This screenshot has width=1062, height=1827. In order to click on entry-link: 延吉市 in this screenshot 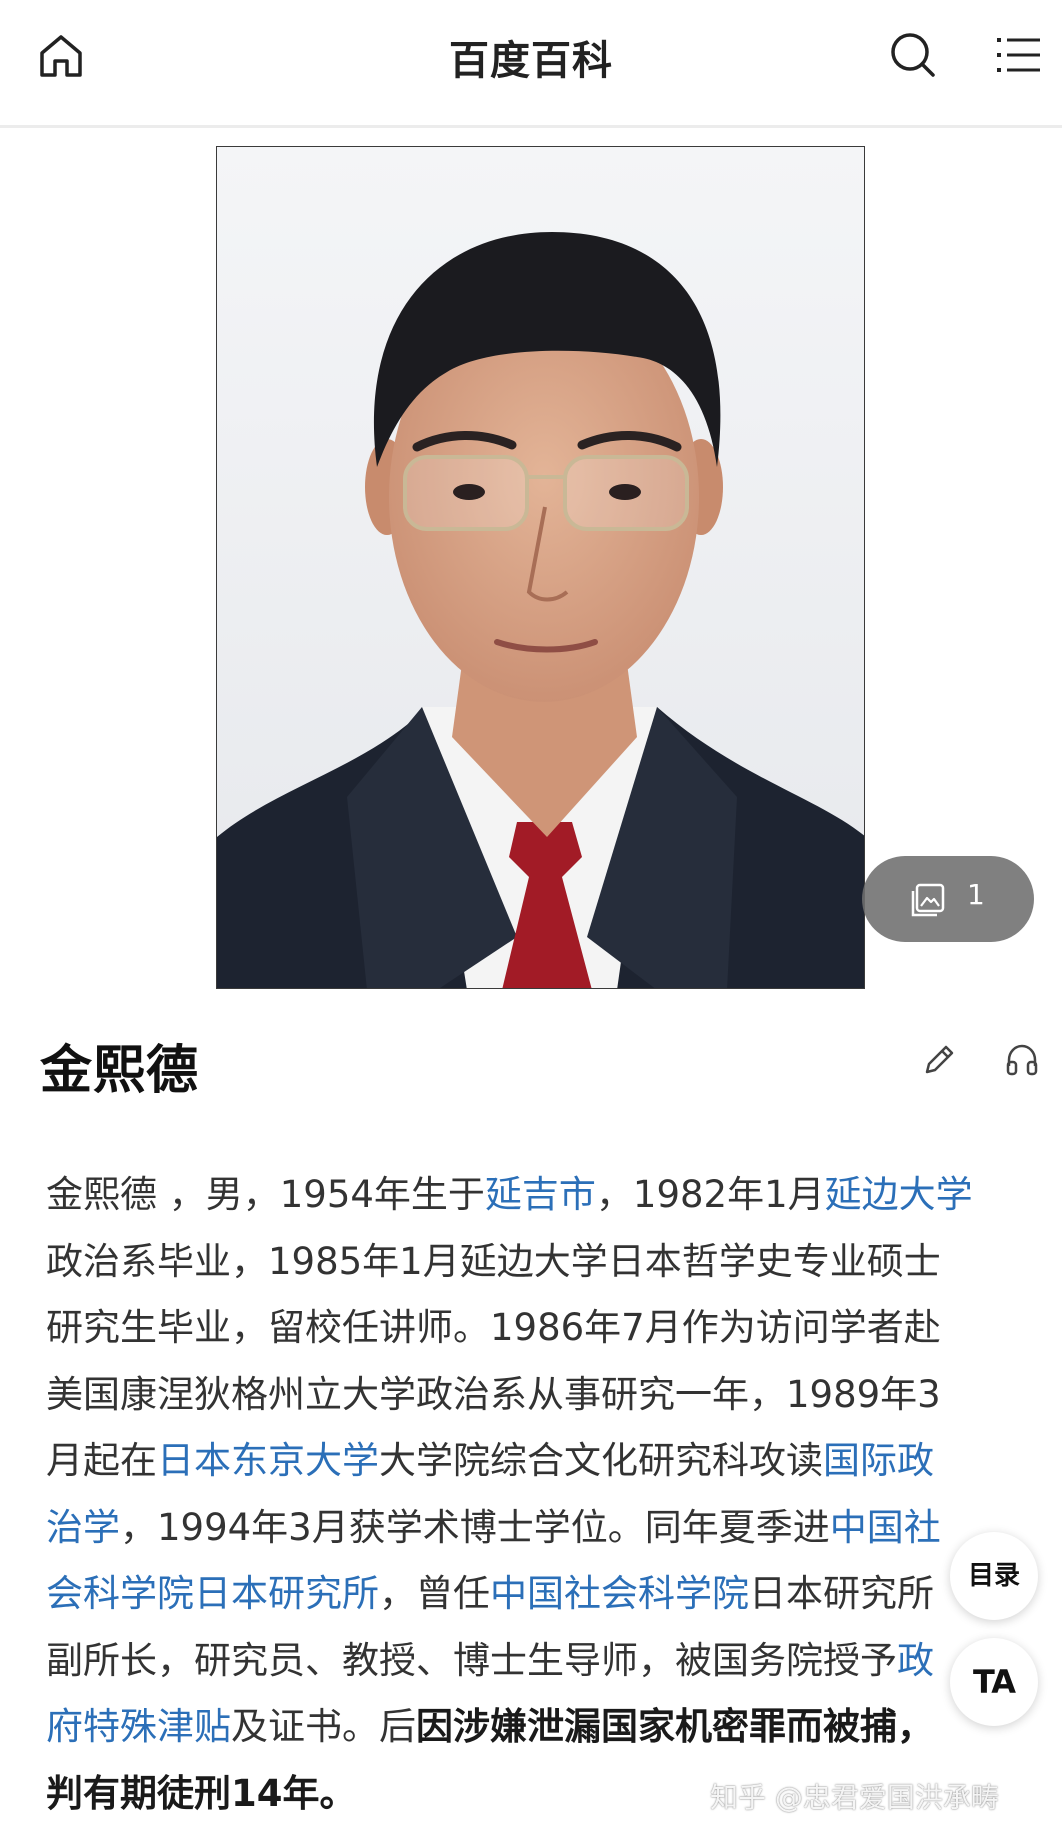, I will do `click(540, 1194)`.